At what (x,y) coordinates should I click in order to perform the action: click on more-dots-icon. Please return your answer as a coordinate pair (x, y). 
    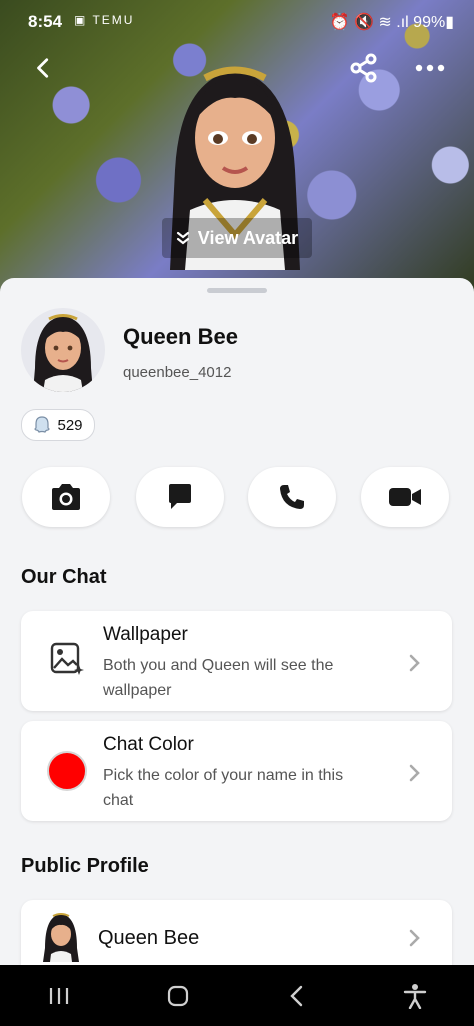
    Looking at the image, I should click on (430, 68).